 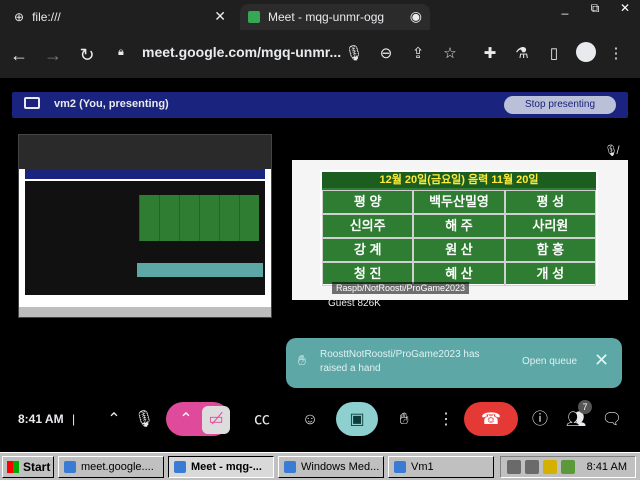 I want to click on taskbar-clock: 8:41 AM, so click(x=606, y=467).